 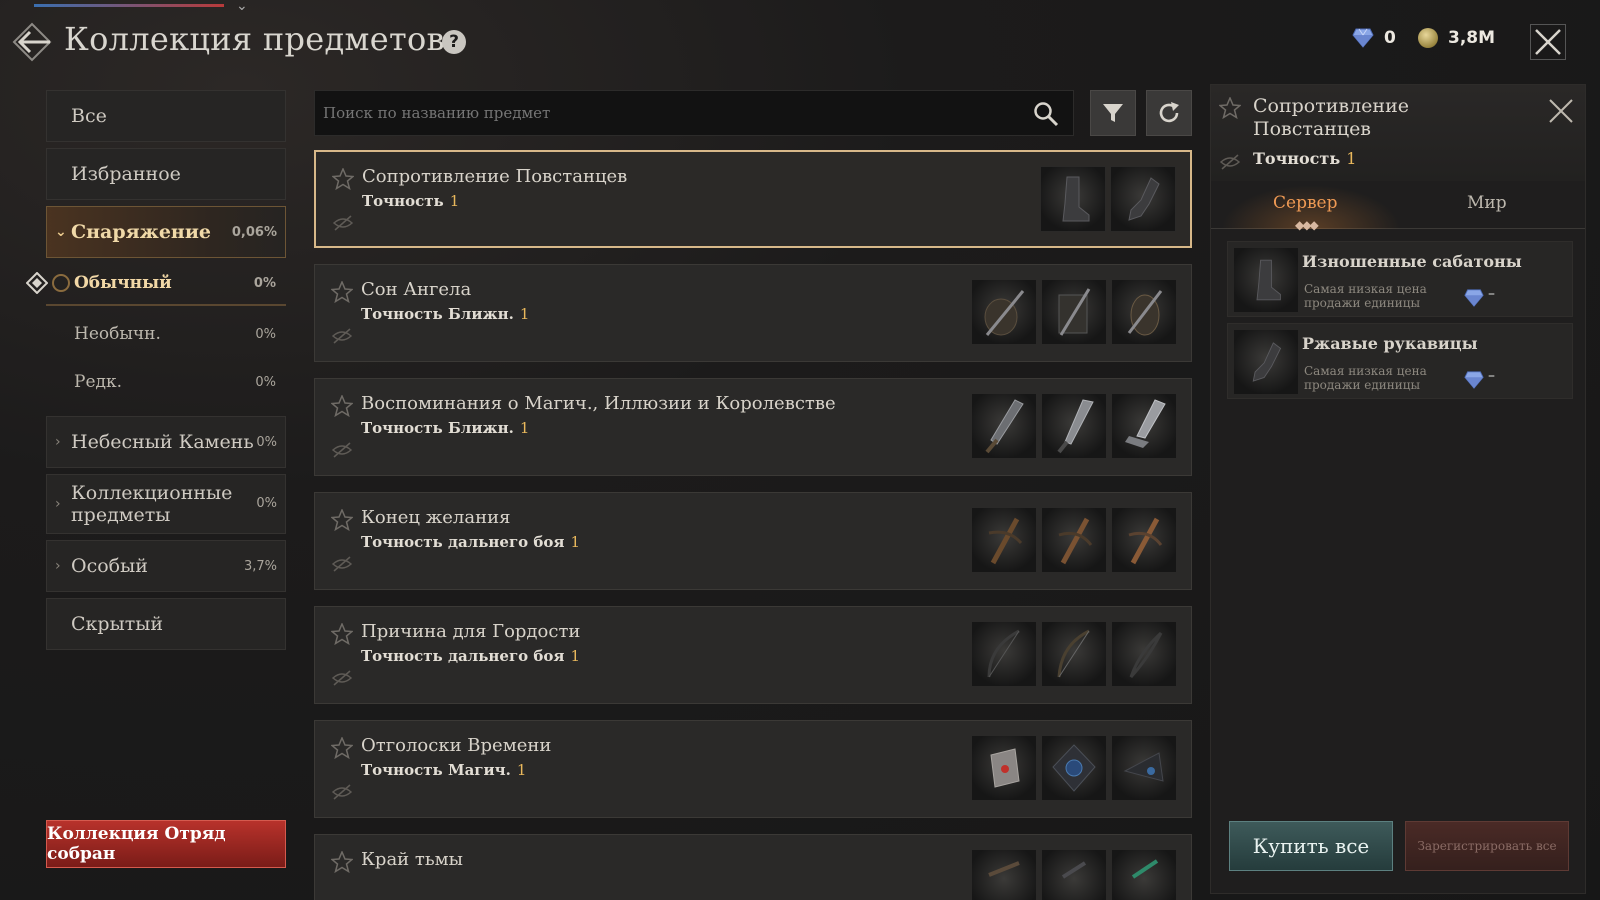 I want to click on item-thumbnails, so click(x=1074, y=426).